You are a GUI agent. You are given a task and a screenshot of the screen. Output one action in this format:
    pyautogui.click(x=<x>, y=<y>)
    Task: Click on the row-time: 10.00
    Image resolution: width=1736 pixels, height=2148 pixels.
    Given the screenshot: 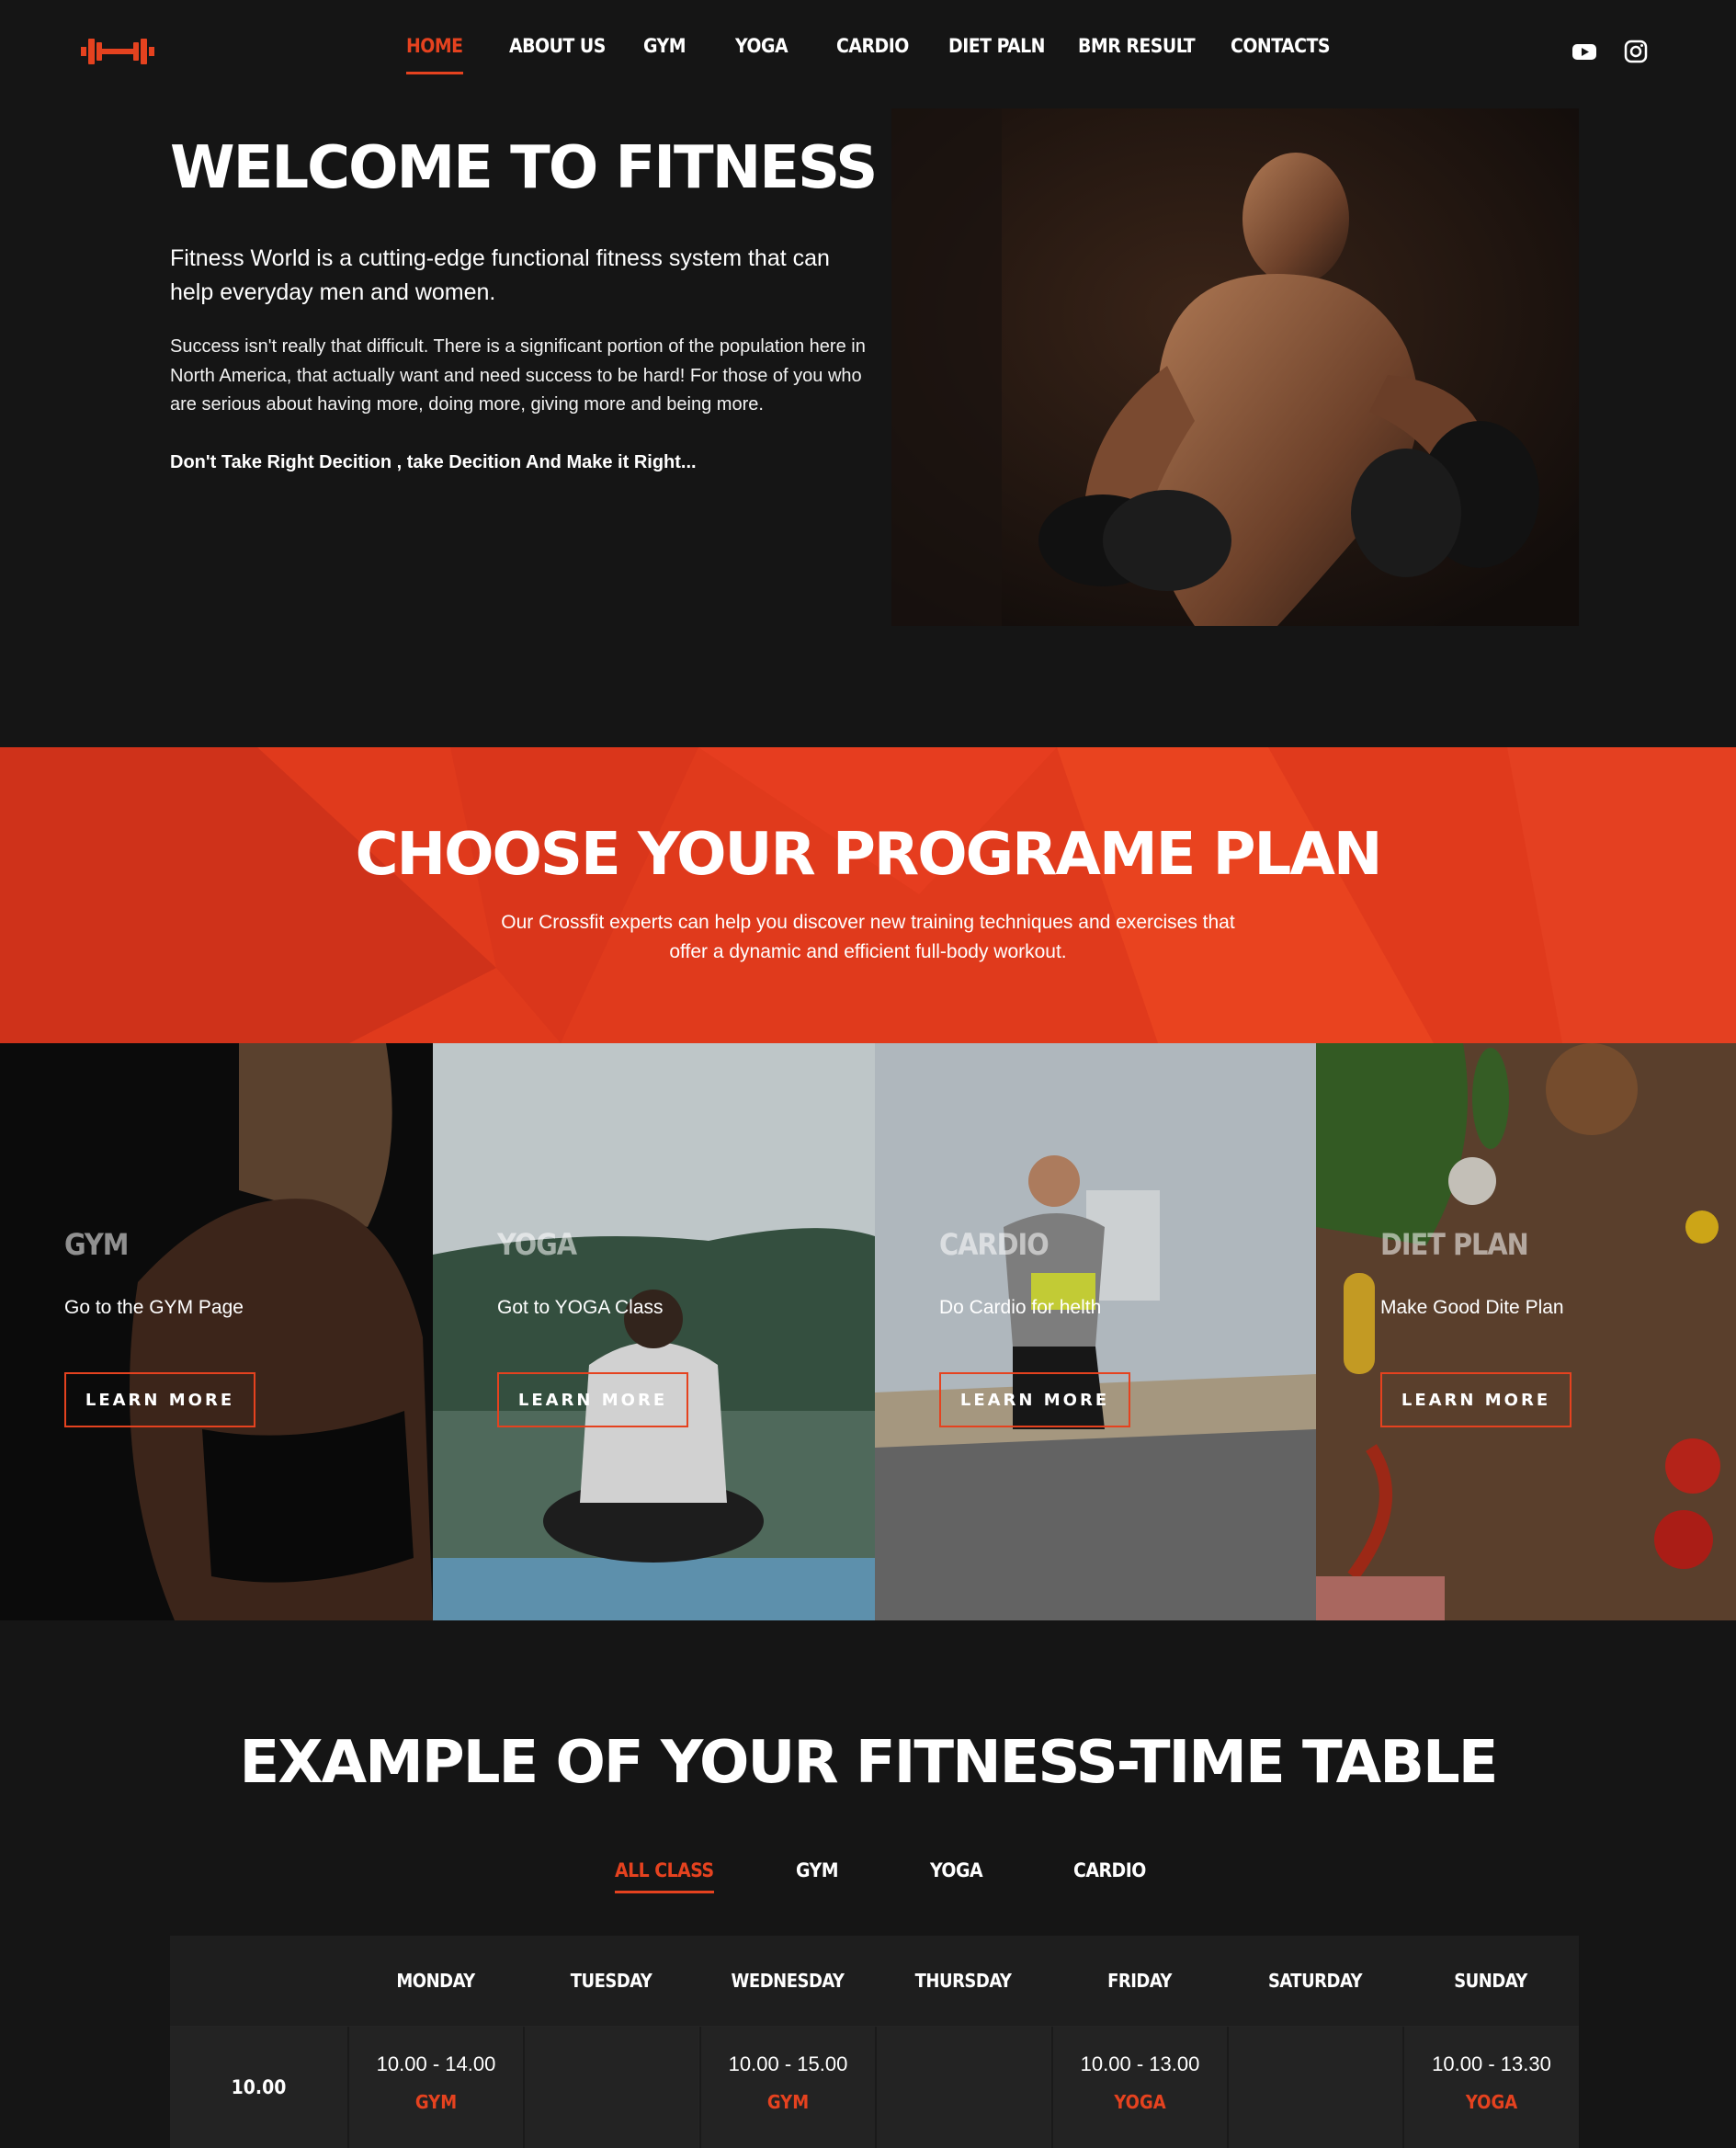 What is the action you would take?
    pyautogui.click(x=258, y=2087)
    